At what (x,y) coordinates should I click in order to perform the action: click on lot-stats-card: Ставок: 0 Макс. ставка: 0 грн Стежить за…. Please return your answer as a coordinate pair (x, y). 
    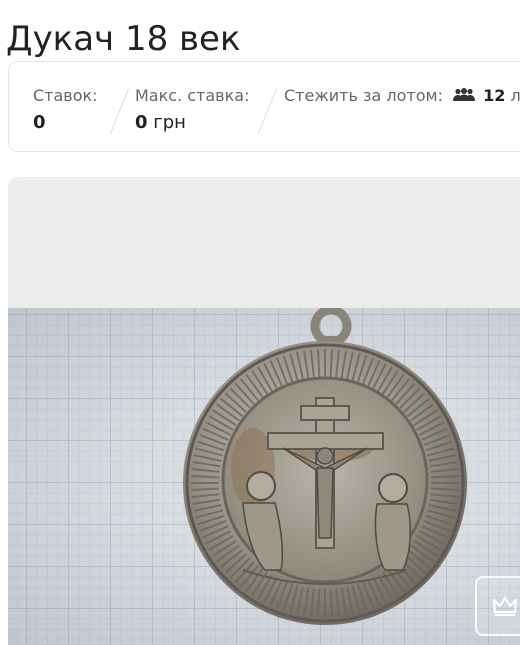
    Looking at the image, I should click on (264, 106).